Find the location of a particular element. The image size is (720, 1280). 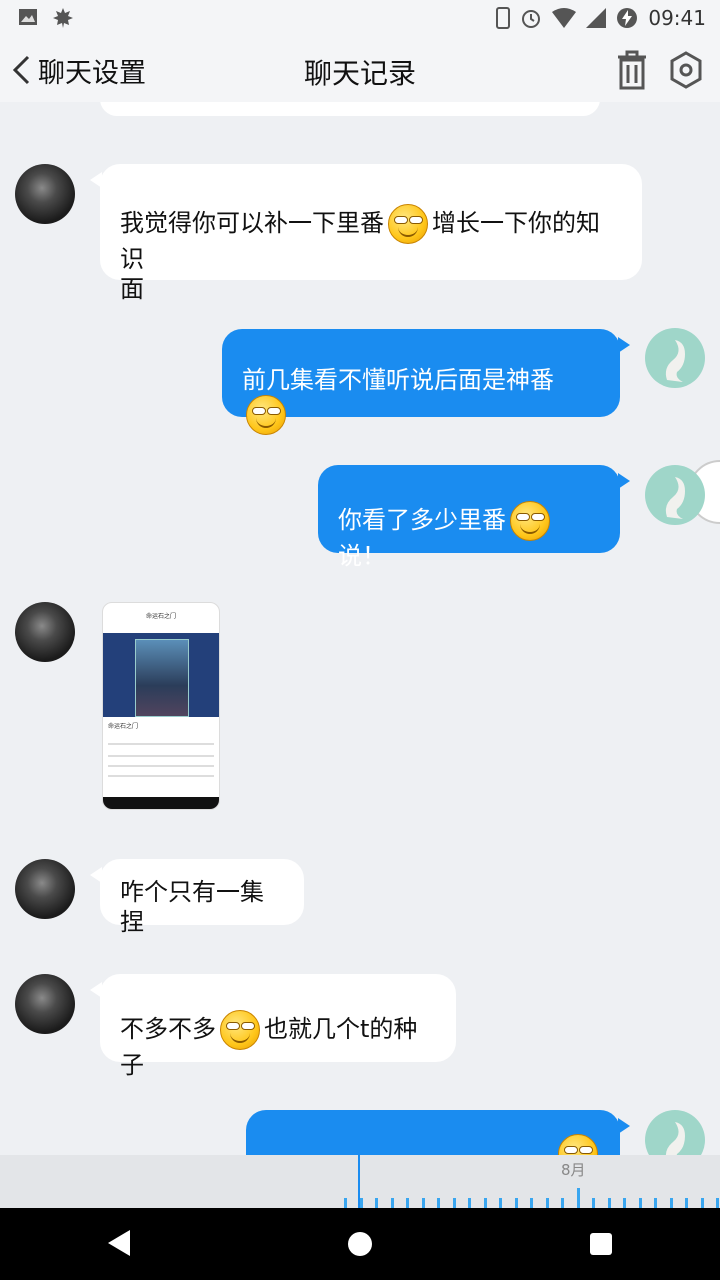

settings-button is located at coordinates (686, 70).